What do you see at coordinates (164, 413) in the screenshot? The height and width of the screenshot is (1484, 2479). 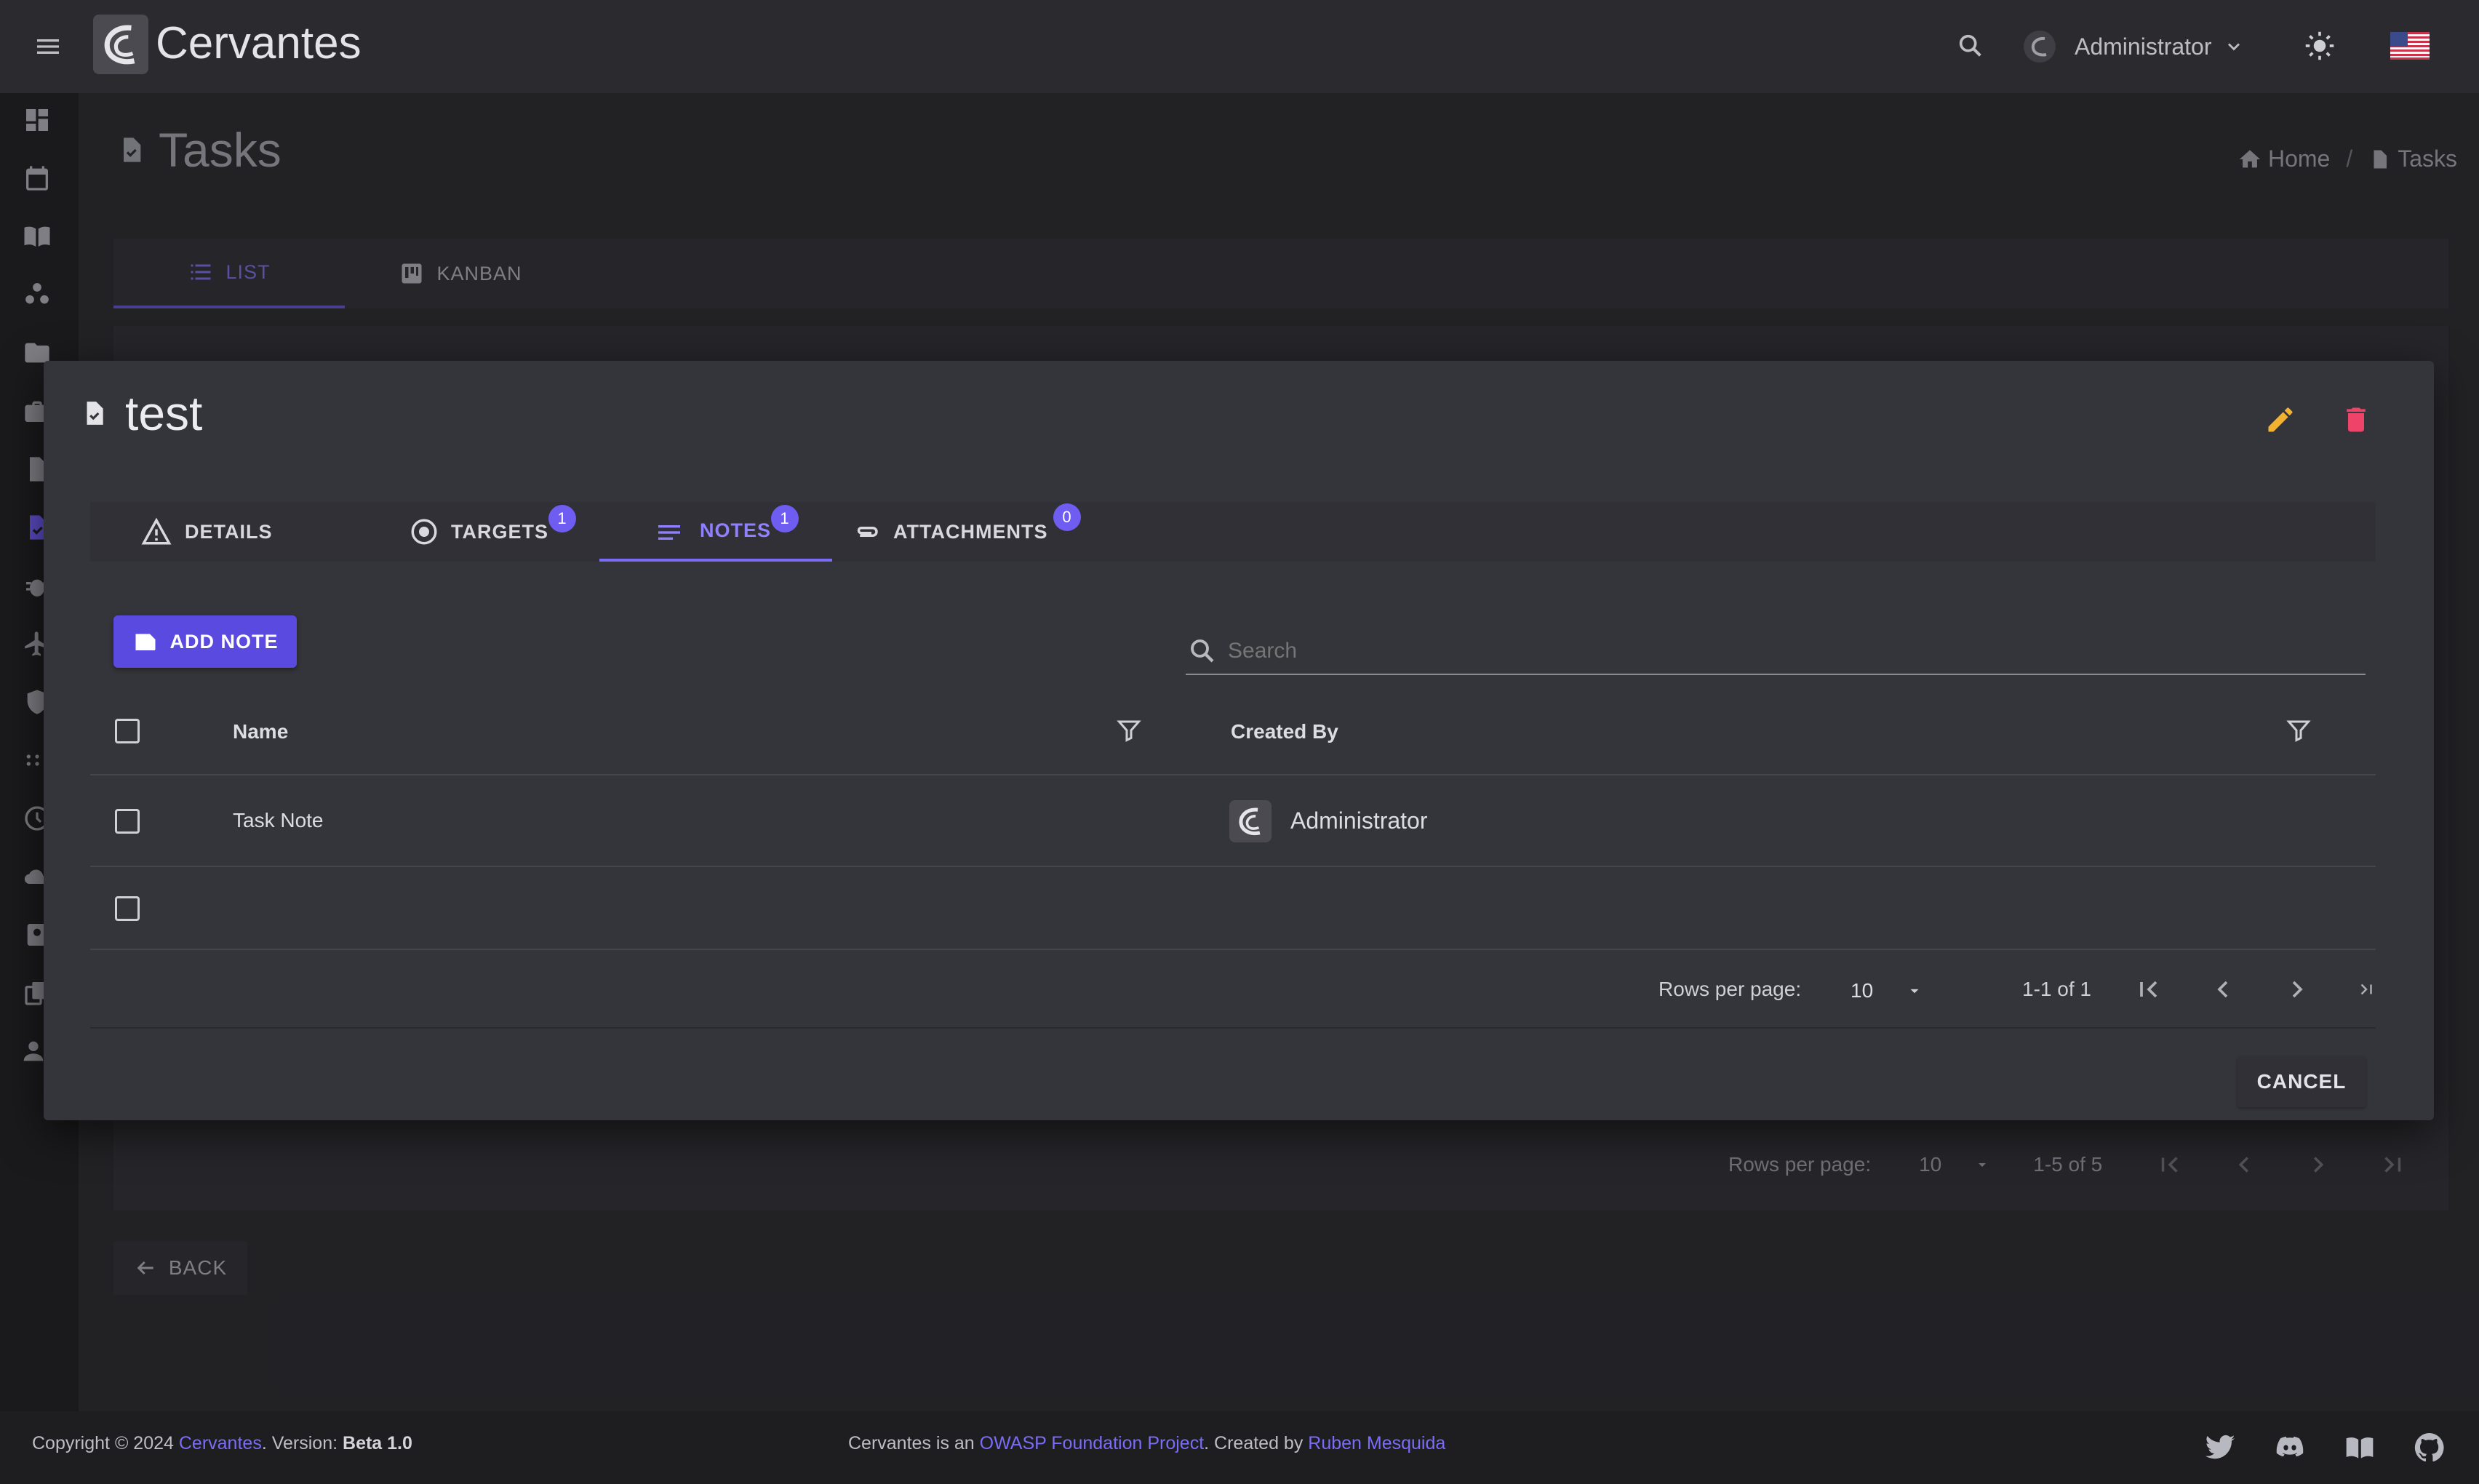 I see `dialog-title: test` at bounding box center [164, 413].